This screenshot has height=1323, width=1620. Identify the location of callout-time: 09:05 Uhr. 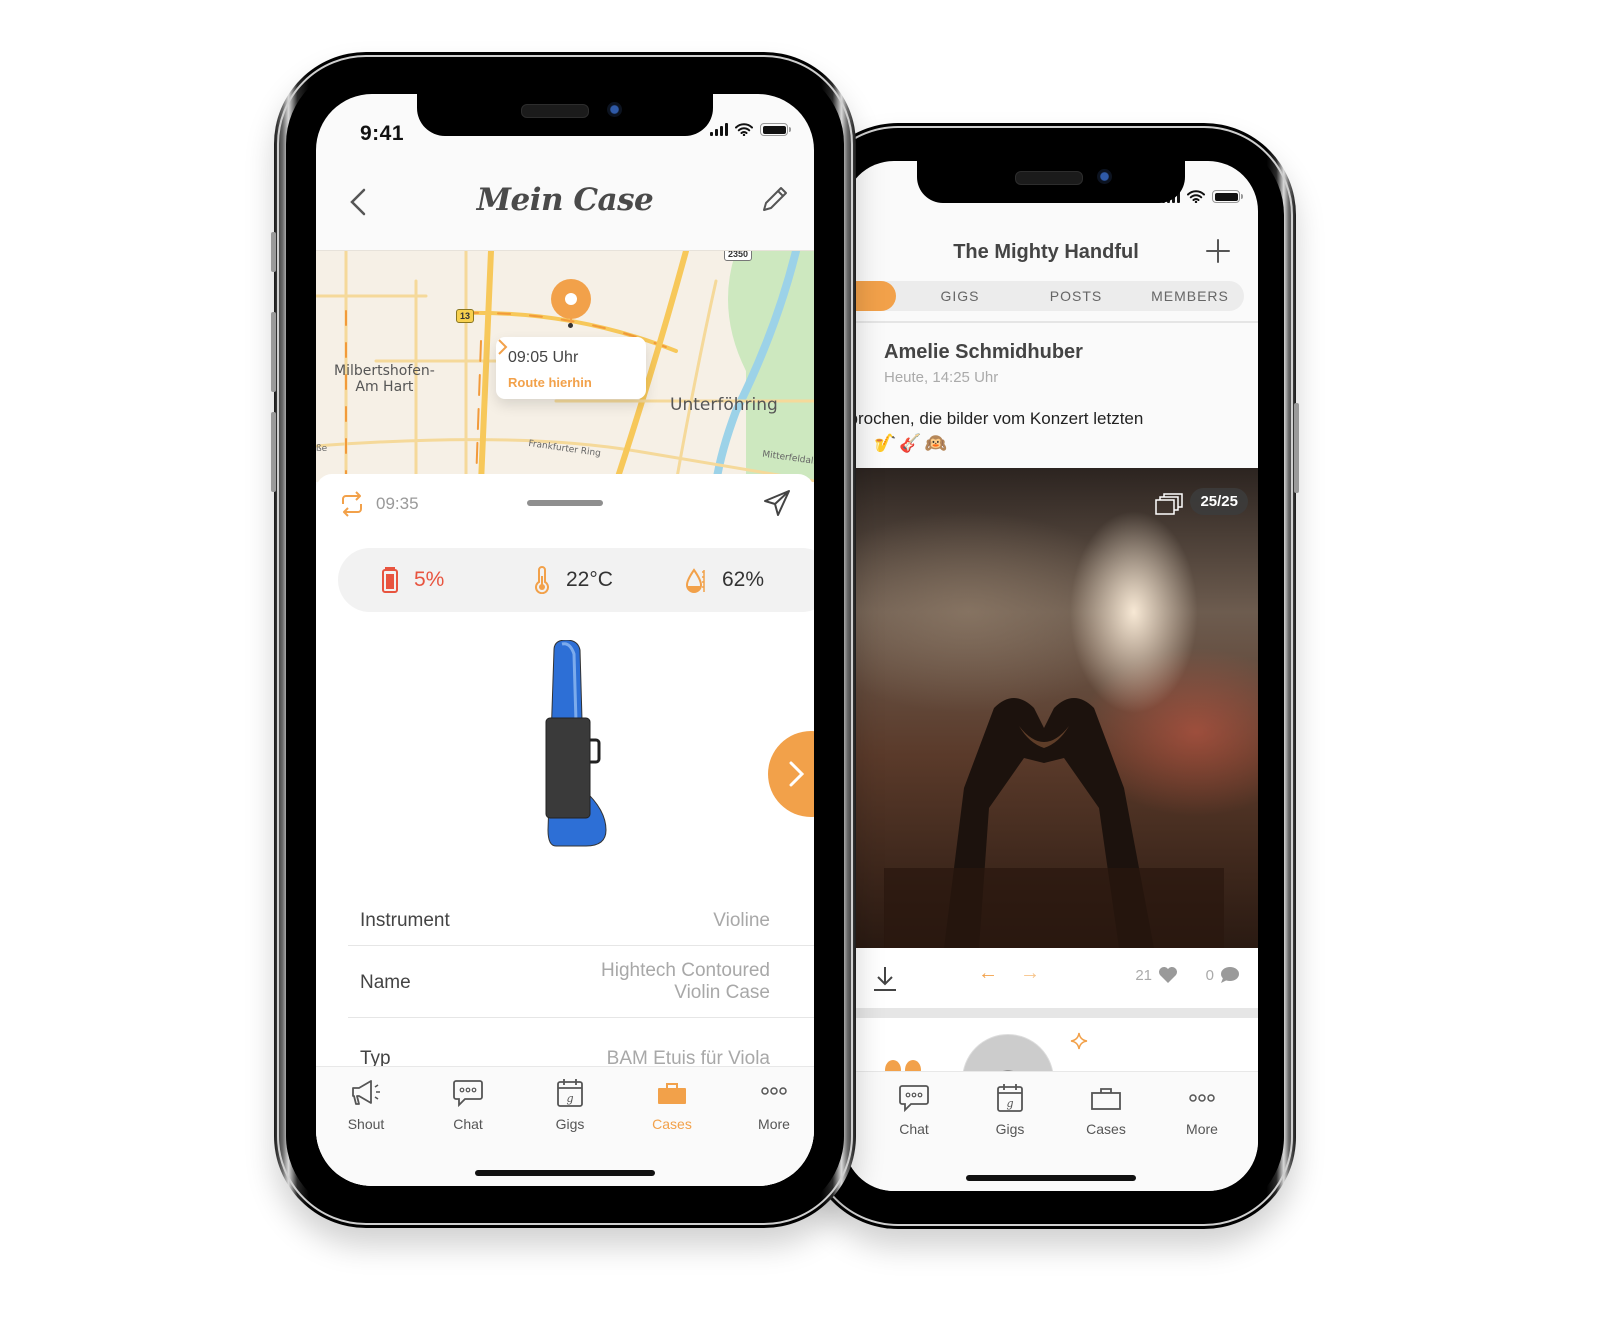
(543, 357).